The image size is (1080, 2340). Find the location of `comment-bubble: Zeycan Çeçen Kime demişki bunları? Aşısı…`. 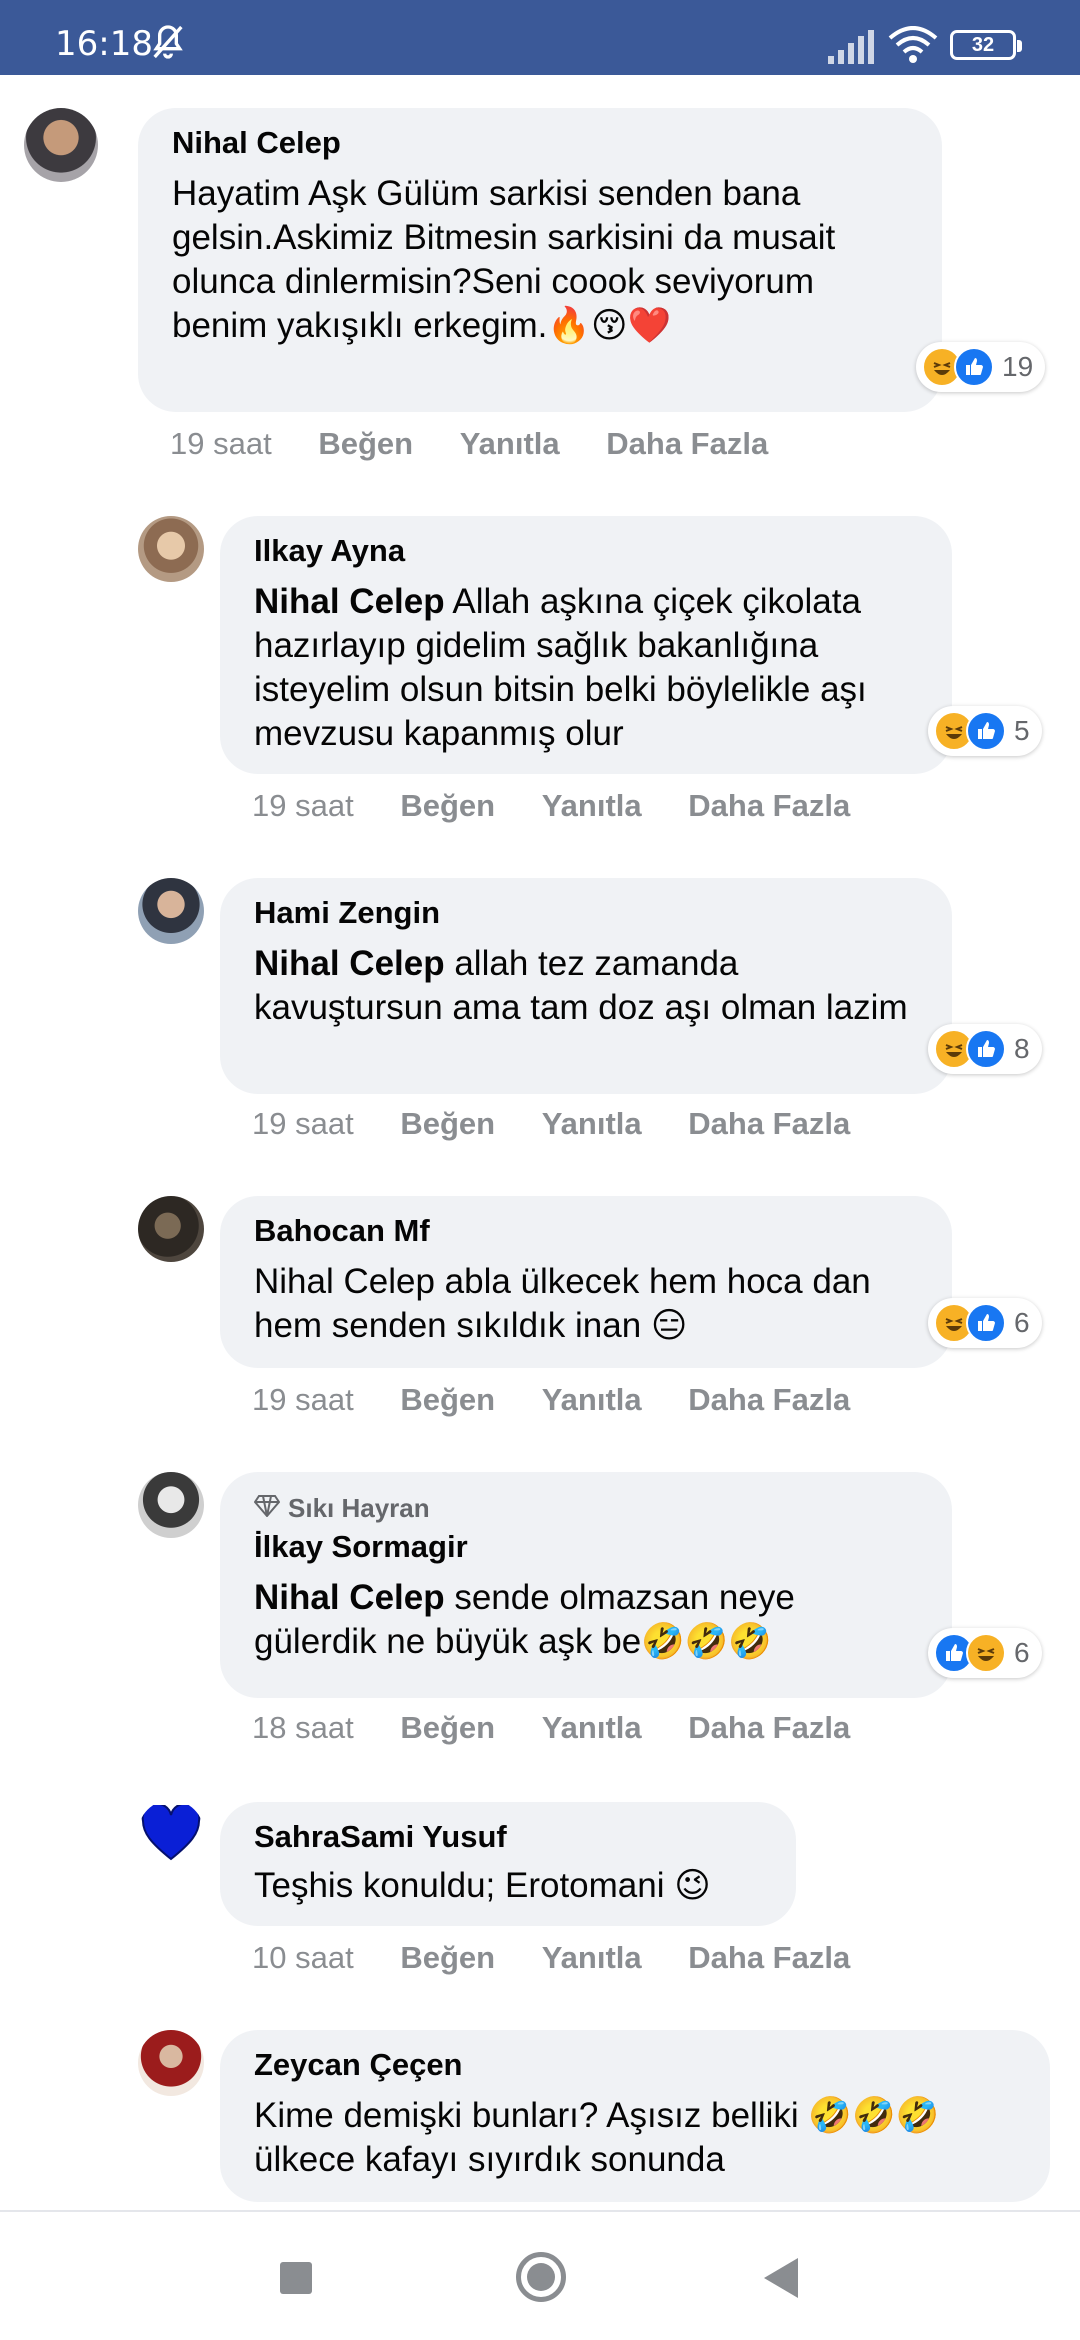

comment-bubble: Zeycan Çeçen Kime demişki bunları? Aşısı… is located at coordinates (635, 2116).